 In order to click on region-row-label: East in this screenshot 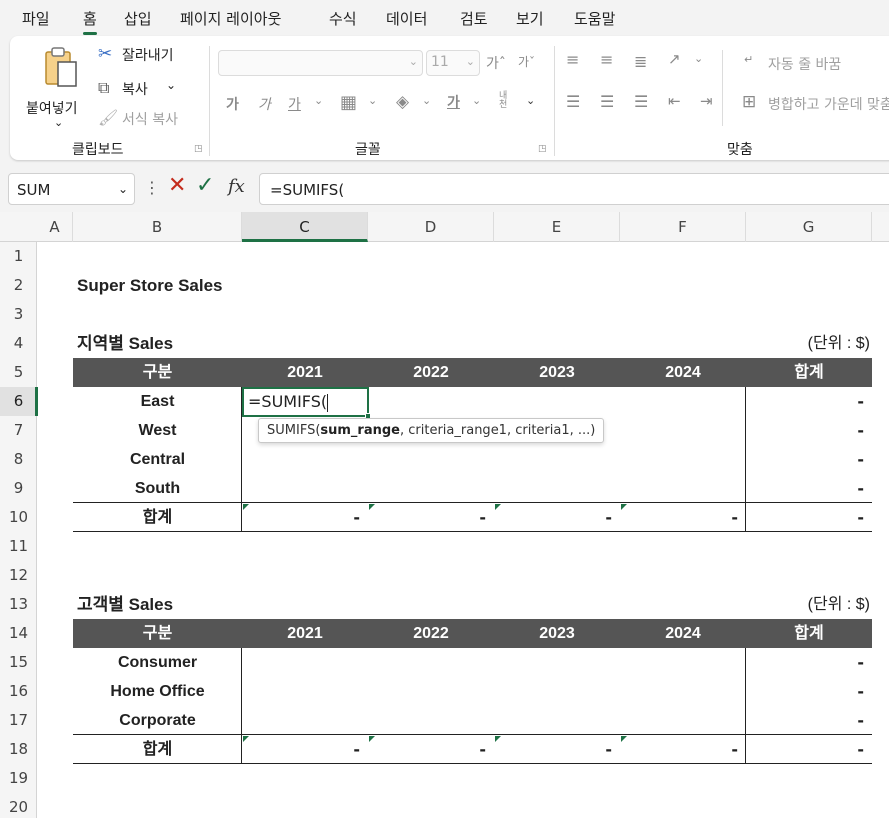, I will do `click(157, 401)`.